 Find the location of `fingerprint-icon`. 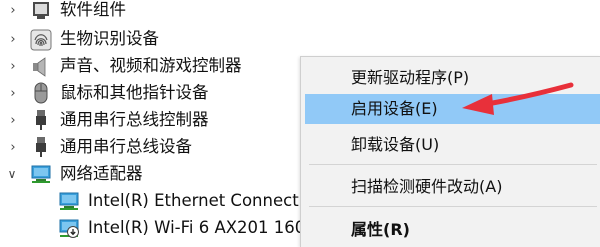

fingerprint-icon is located at coordinates (41, 40).